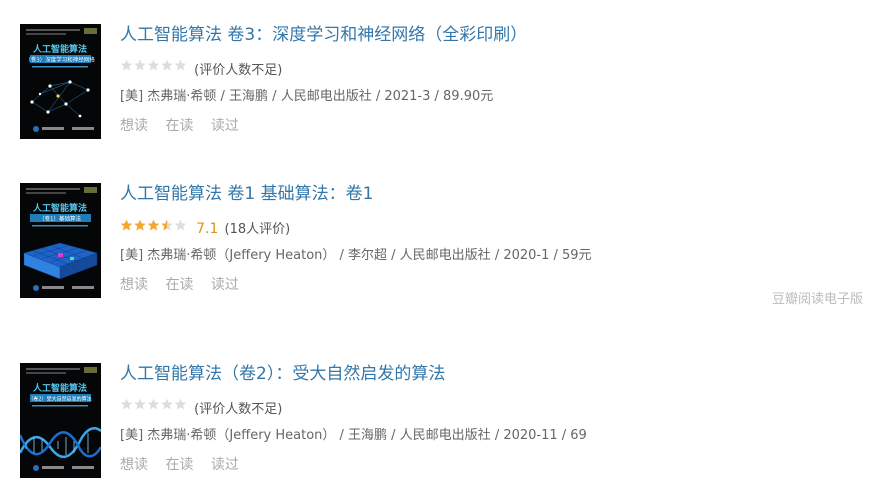  What do you see at coordinates (323, 35) in the screenshot?
I see `book-title-link: 人工智能算法 卷3：深度学习和神经网络（全彩印刷）` at bounding box center [323, 35].